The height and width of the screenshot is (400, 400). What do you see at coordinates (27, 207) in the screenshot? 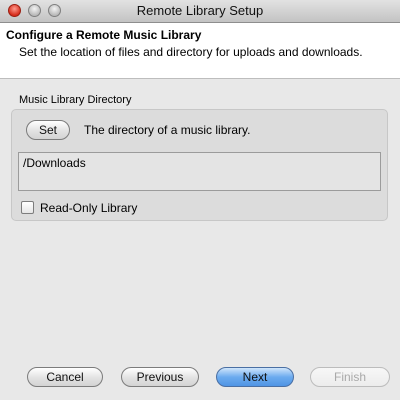
I see `read-only-checkbox` at bounding box center [27, 207].